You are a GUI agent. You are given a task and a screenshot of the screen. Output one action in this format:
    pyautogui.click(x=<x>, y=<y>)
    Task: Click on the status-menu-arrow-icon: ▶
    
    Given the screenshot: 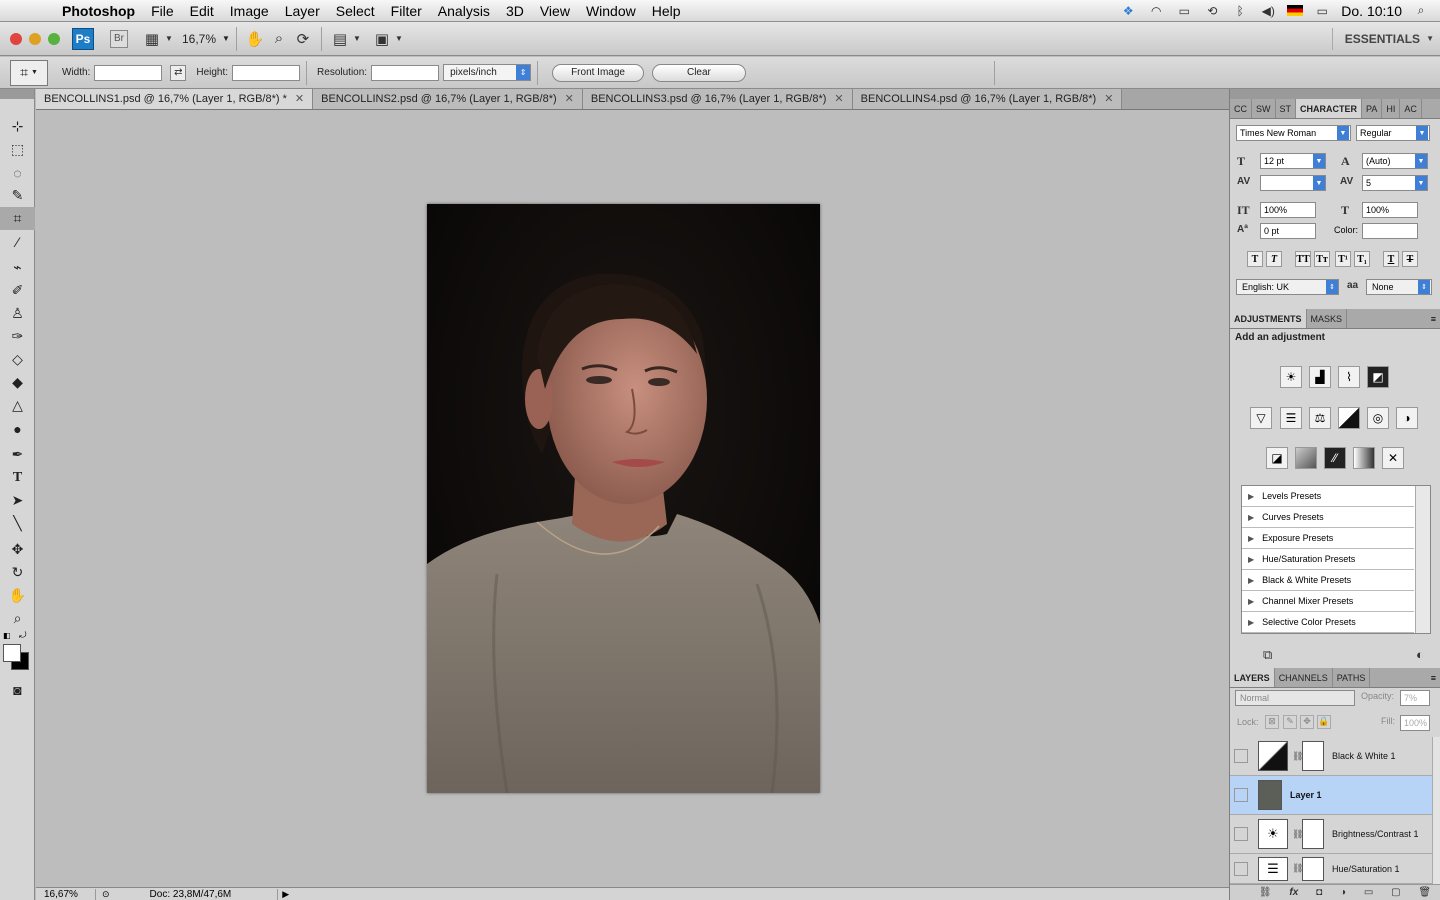 What is the action you would take?
    pyautogui.click(x=283, y=894)
    